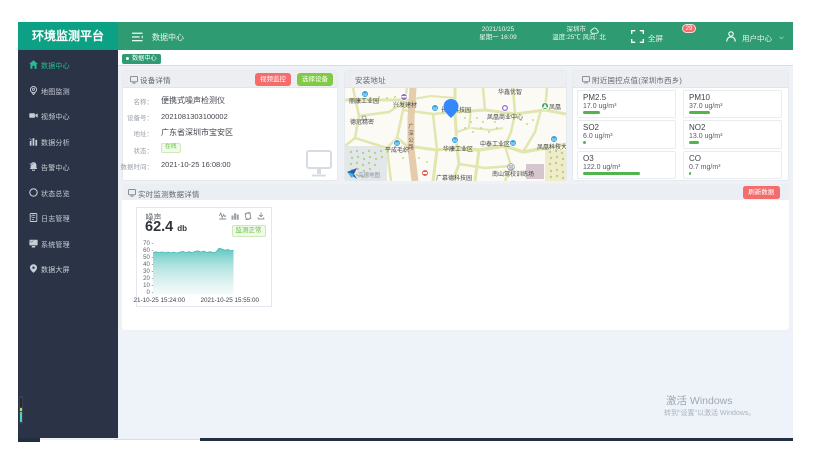  I want to click on svg-text: 凤凰, so click(555, 107).